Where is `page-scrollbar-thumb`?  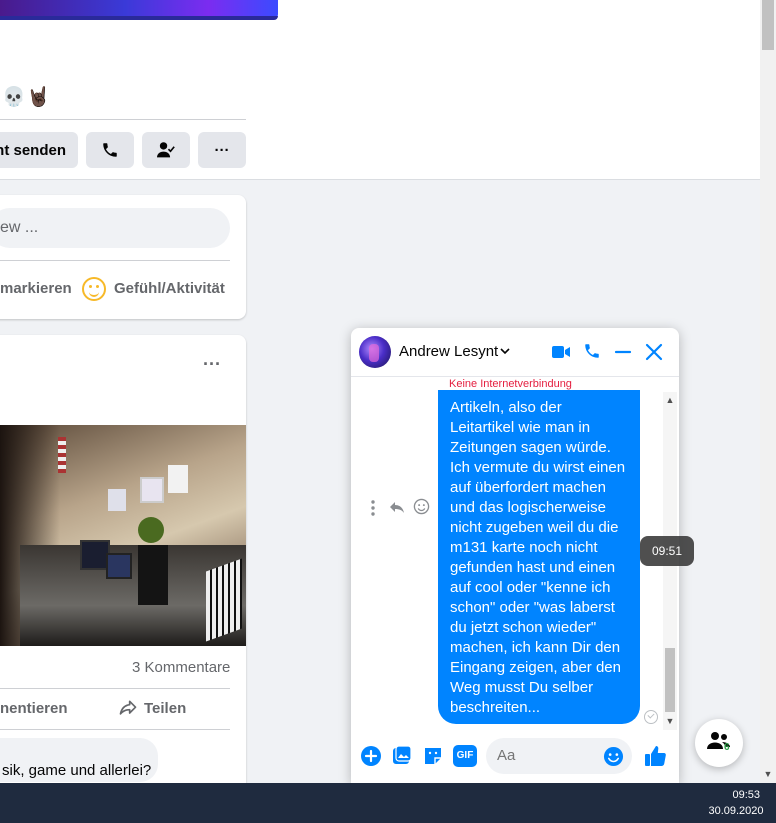
page-scrollbar-thumb is located at coordinates (768, 25).